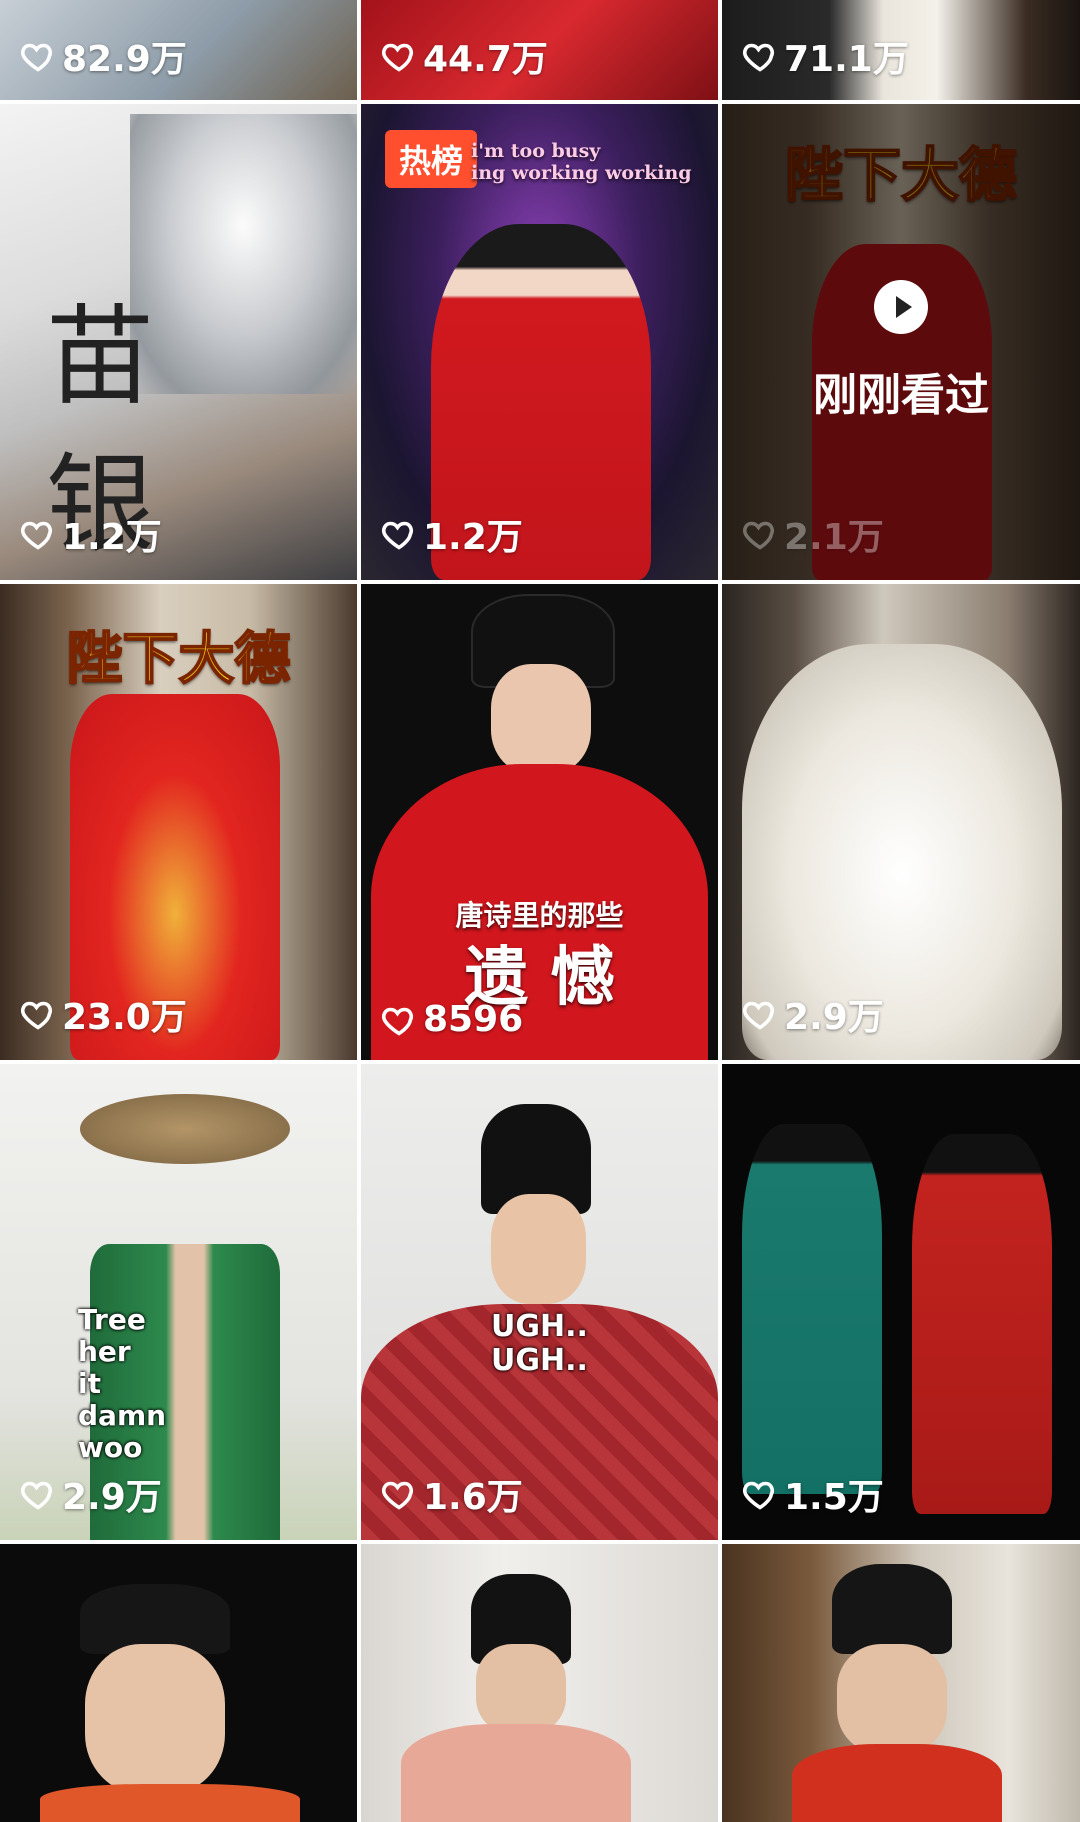 This screenshot has width=1080, height=1822. What do you see at coordinates (897, 1783) in the screenshot?
I see `red-robe` at bounding box center [897, 1783].